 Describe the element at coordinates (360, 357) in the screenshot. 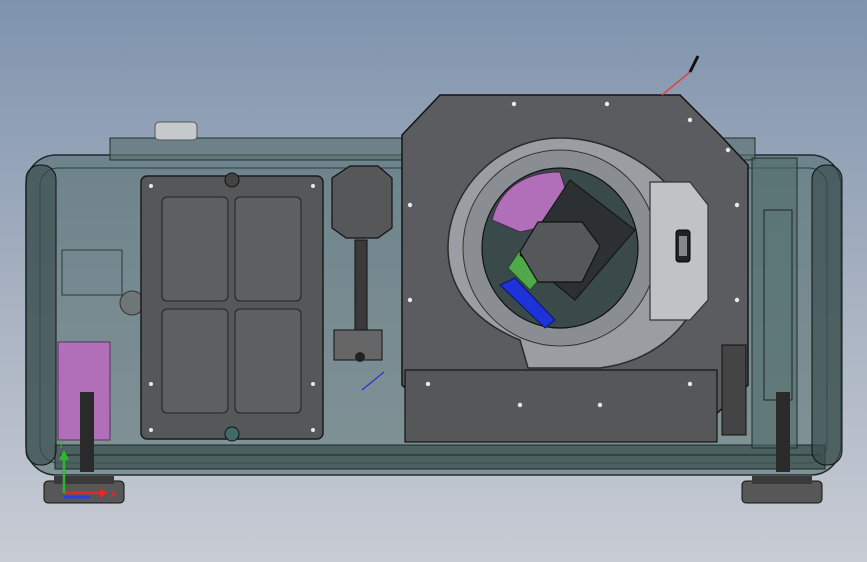

I see `linkage-pin` at that location.